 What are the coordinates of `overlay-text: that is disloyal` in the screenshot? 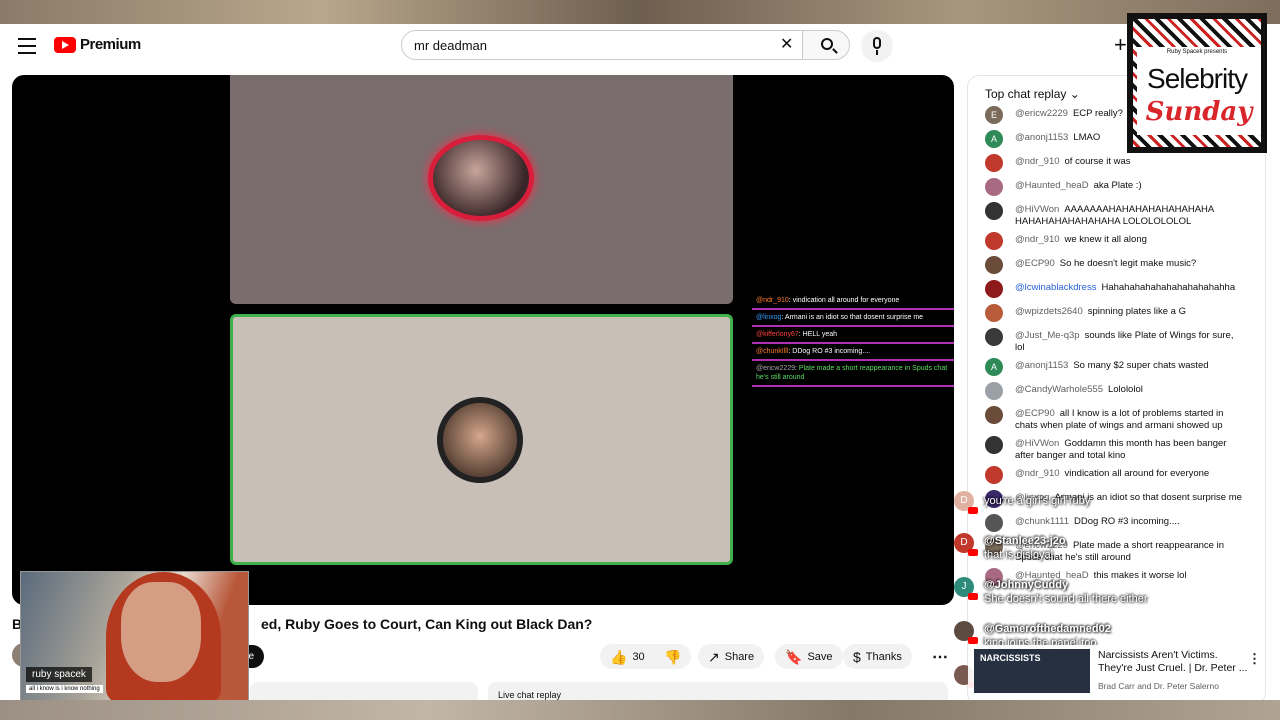 It's located at (1019, 555).